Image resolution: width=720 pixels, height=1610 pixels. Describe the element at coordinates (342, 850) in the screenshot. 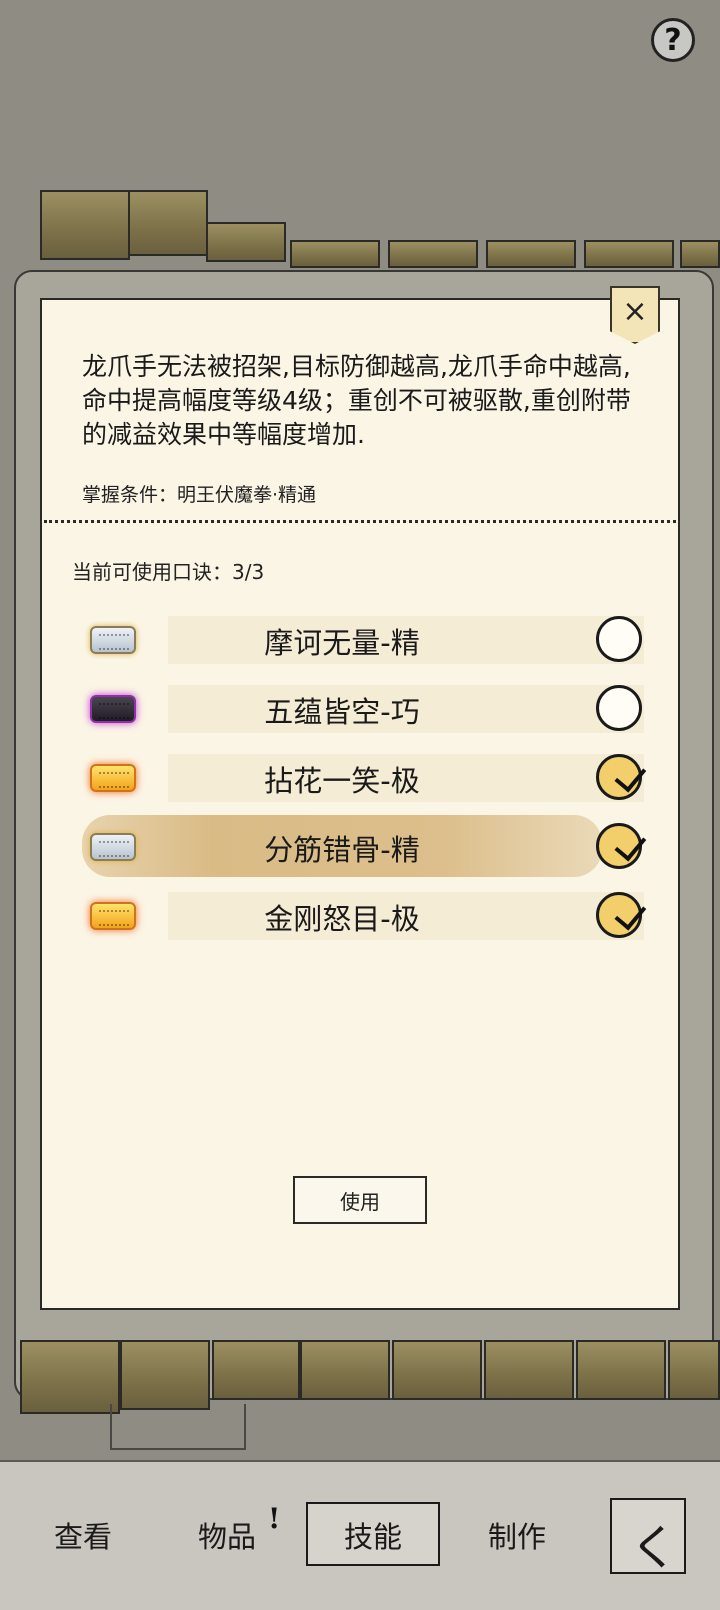

I see `formula-name: 分筋错骨-精` at that location.